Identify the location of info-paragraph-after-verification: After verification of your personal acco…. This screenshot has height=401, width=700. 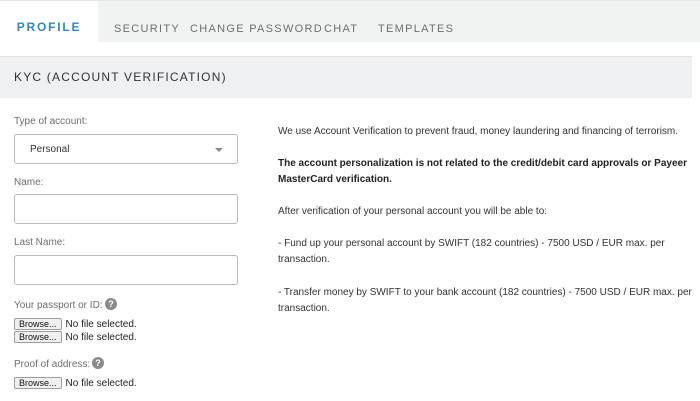
(413, 211).